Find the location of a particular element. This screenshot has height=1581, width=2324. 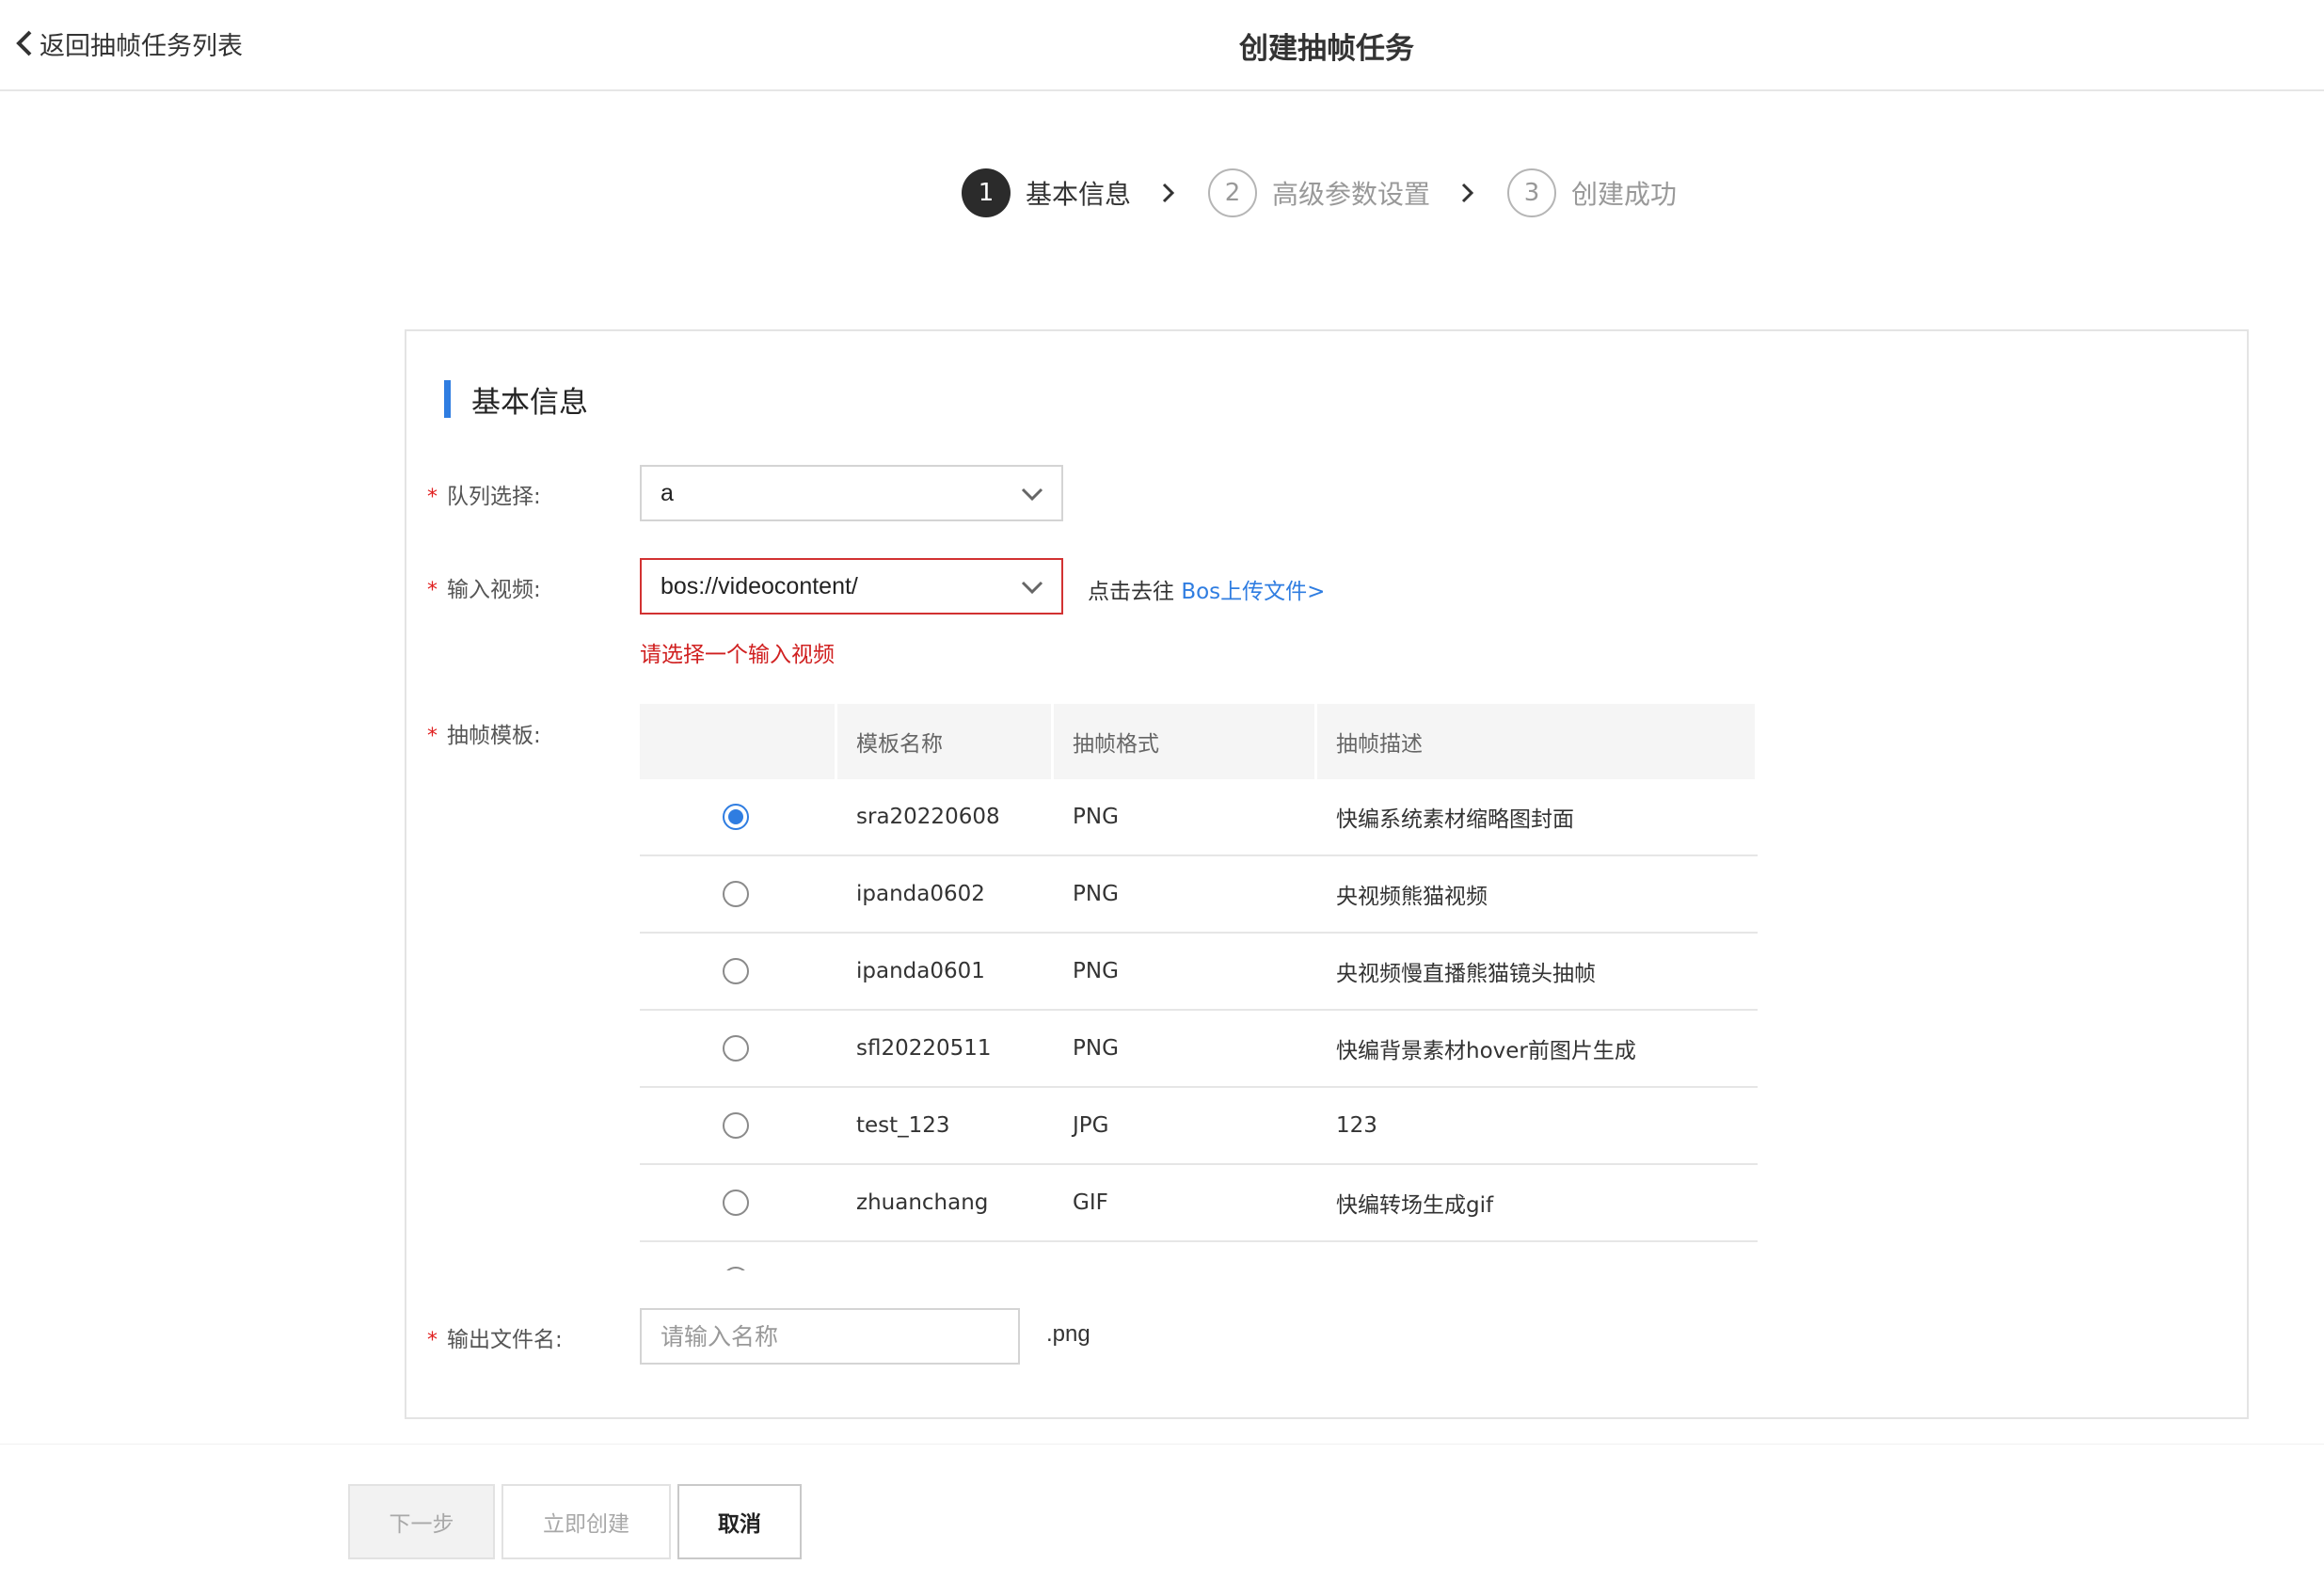

output-filename-label: * 输出文件名: is located at coordinates (495, 1340).